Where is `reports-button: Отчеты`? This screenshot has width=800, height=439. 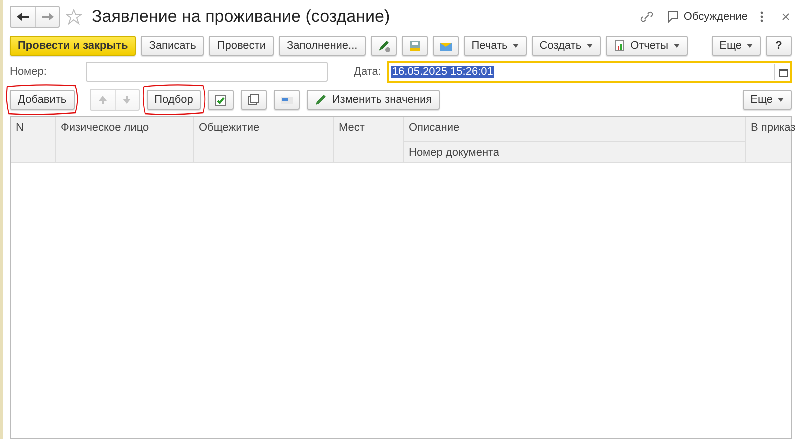 reports-button: Отчеты is located at coordinates (647, 46).